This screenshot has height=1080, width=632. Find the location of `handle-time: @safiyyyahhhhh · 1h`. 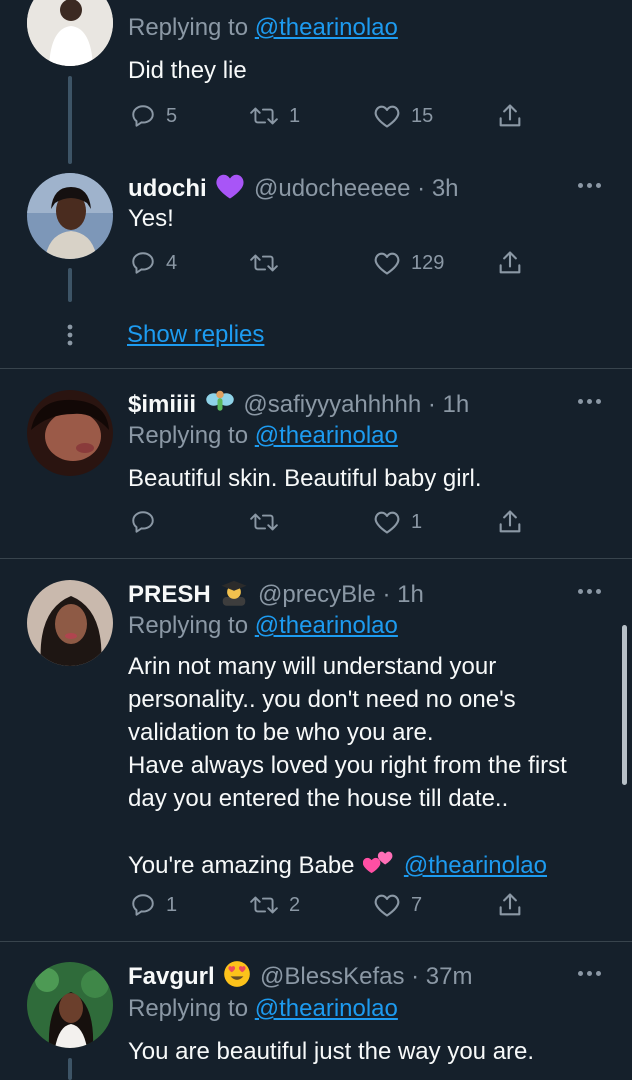

handle-time: @safiyyyahhhhh · 1h is located at coordinates (356, 404).